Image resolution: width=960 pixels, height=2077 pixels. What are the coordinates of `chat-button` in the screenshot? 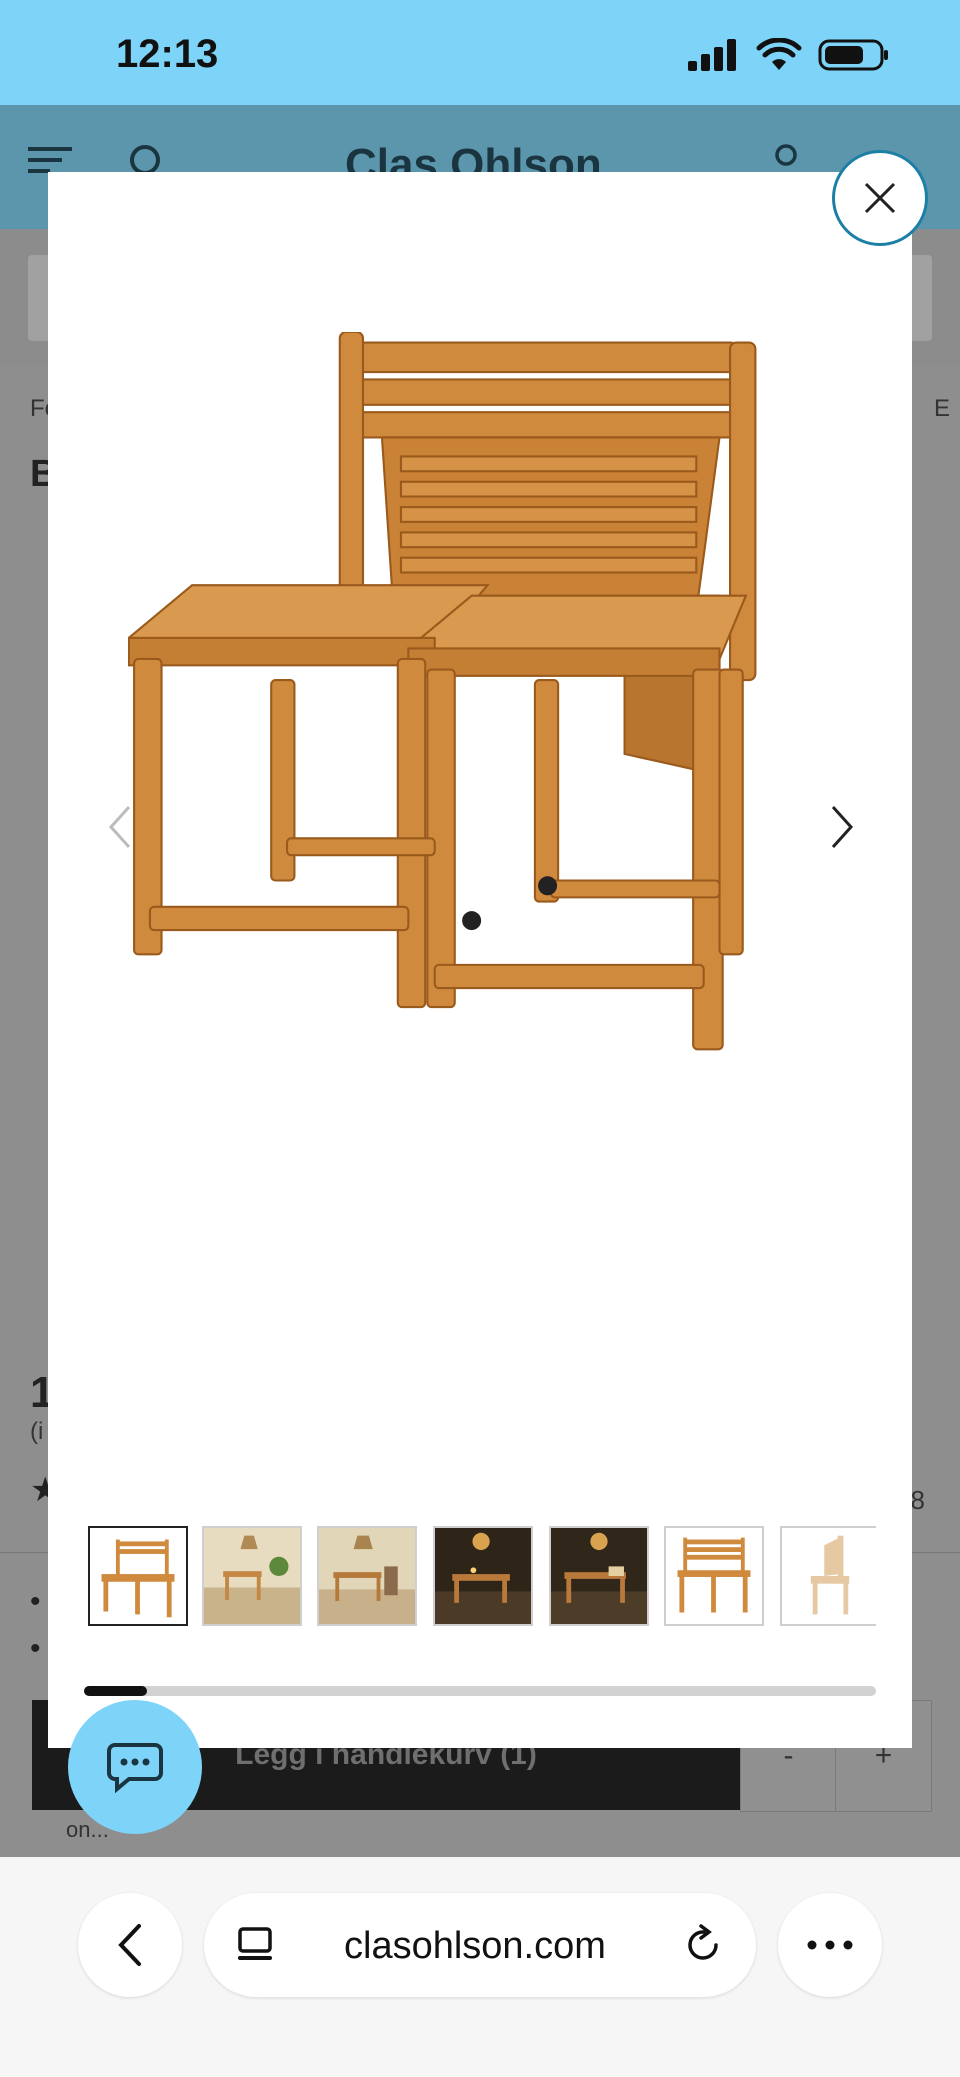 It's located at (135, 1767).